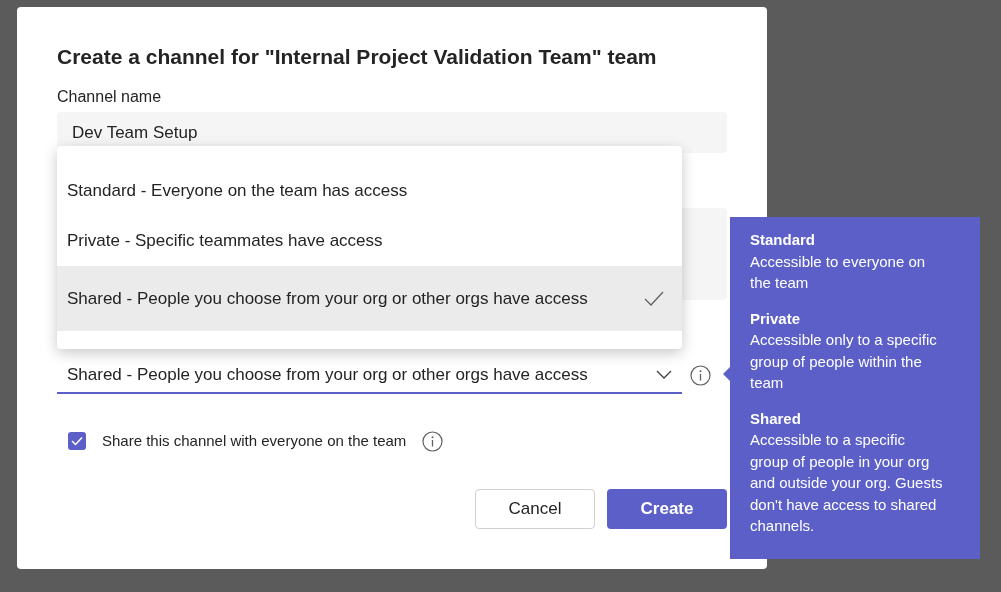 The height and width of the screenshot is (592, 1001). Describe the element at coordinates (776, 318) in the screenshot. I see `tooltip-heading: Private` at that location.